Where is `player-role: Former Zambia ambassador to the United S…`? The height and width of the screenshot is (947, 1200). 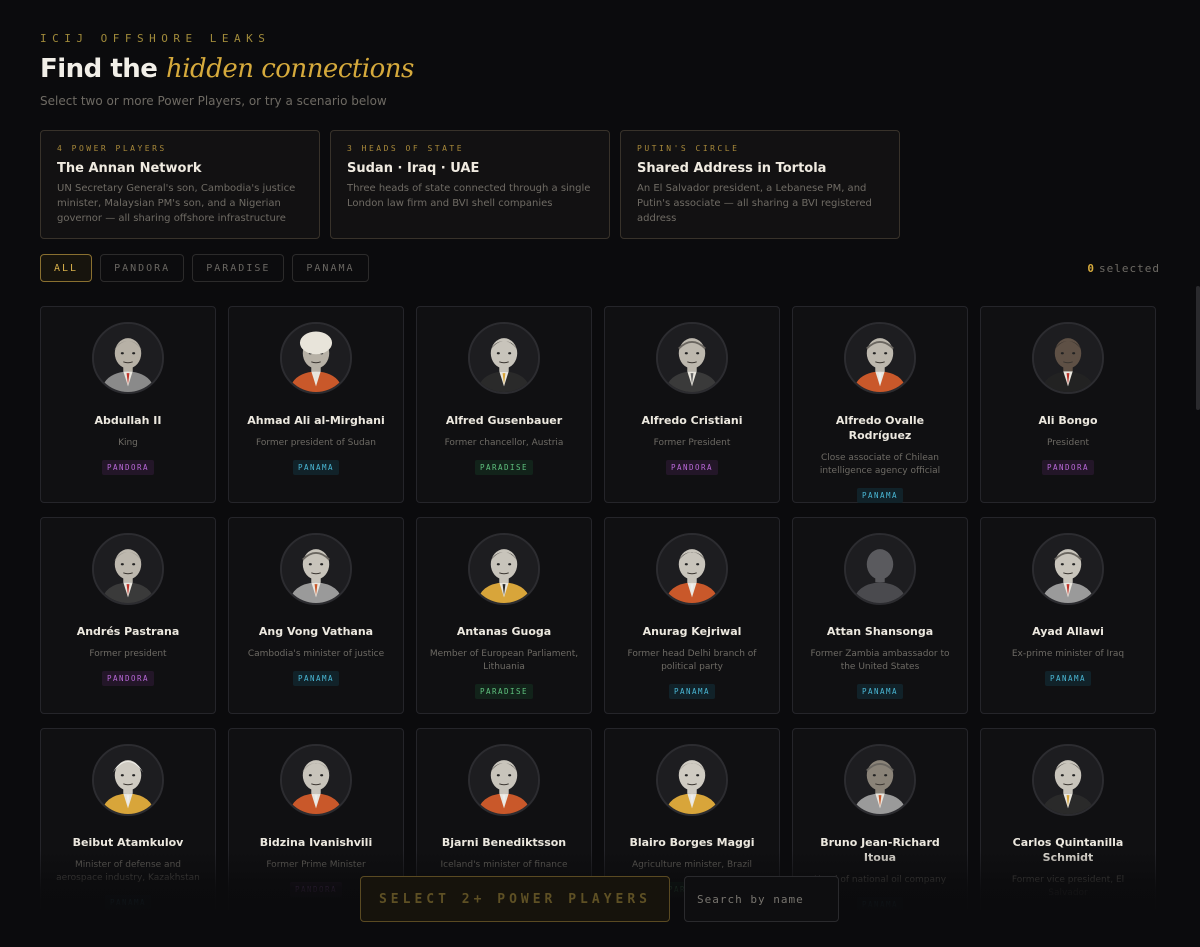 player-role: Former Zambia ambassador to the United S… is located at coordinates (880, 660).